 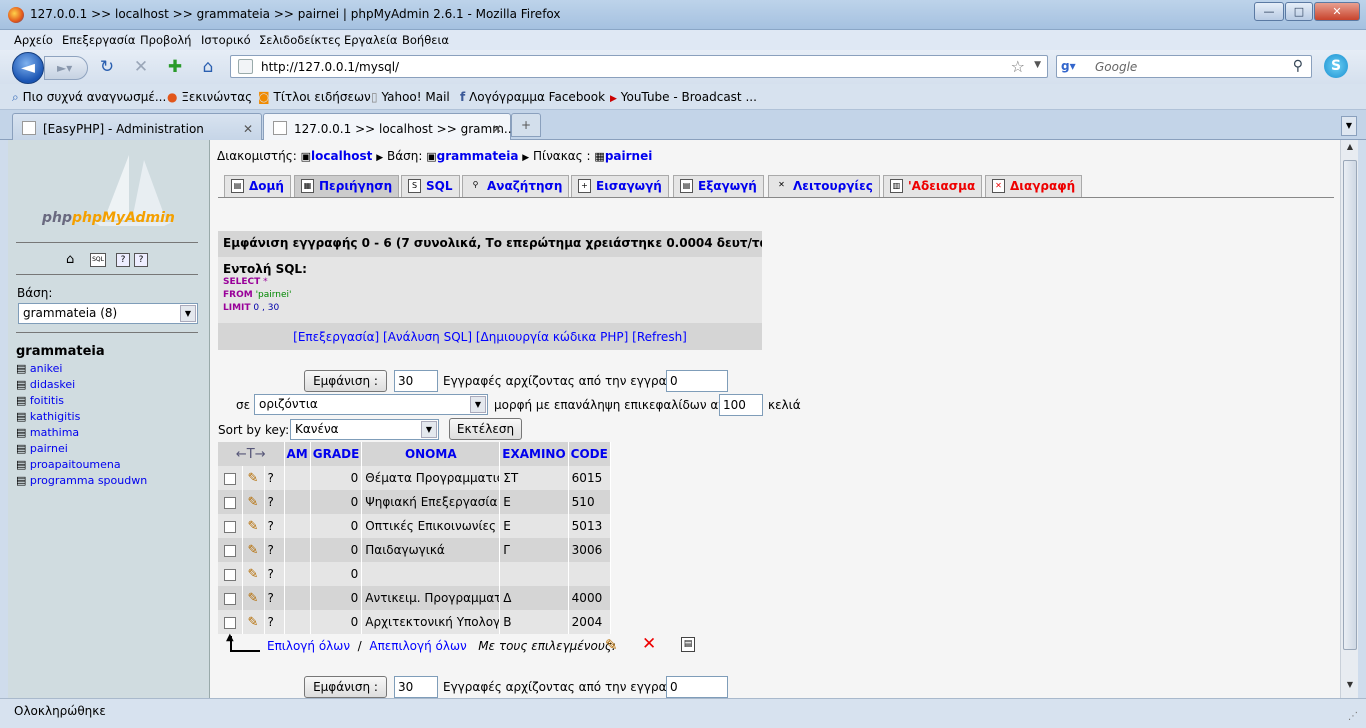 I want to click on db-title: grammateia, so click(x=60, y=351).